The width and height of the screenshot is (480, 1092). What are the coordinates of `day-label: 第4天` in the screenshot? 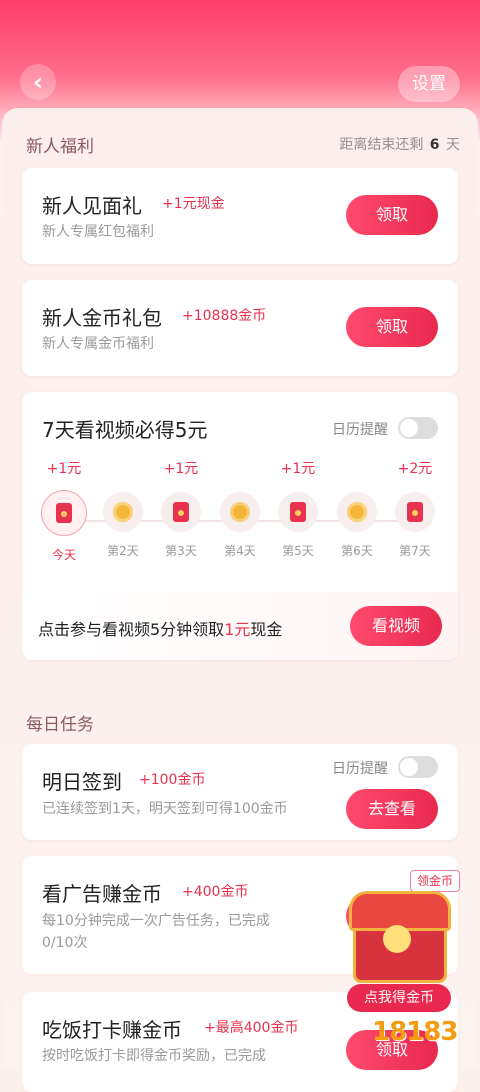 It's located at (240, 551).